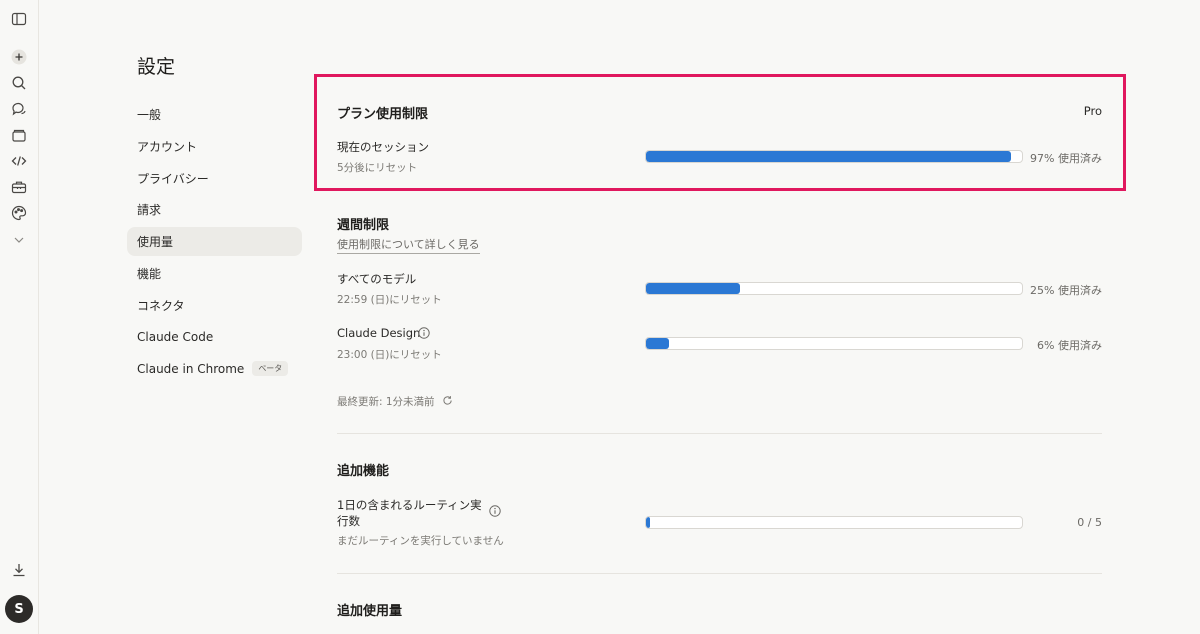 The height and width of the screenshot is (634, 1200). Describe the element at coordinates (173, 178) in the screenshot. I see `nav-item-label: プライバシー` at that location.